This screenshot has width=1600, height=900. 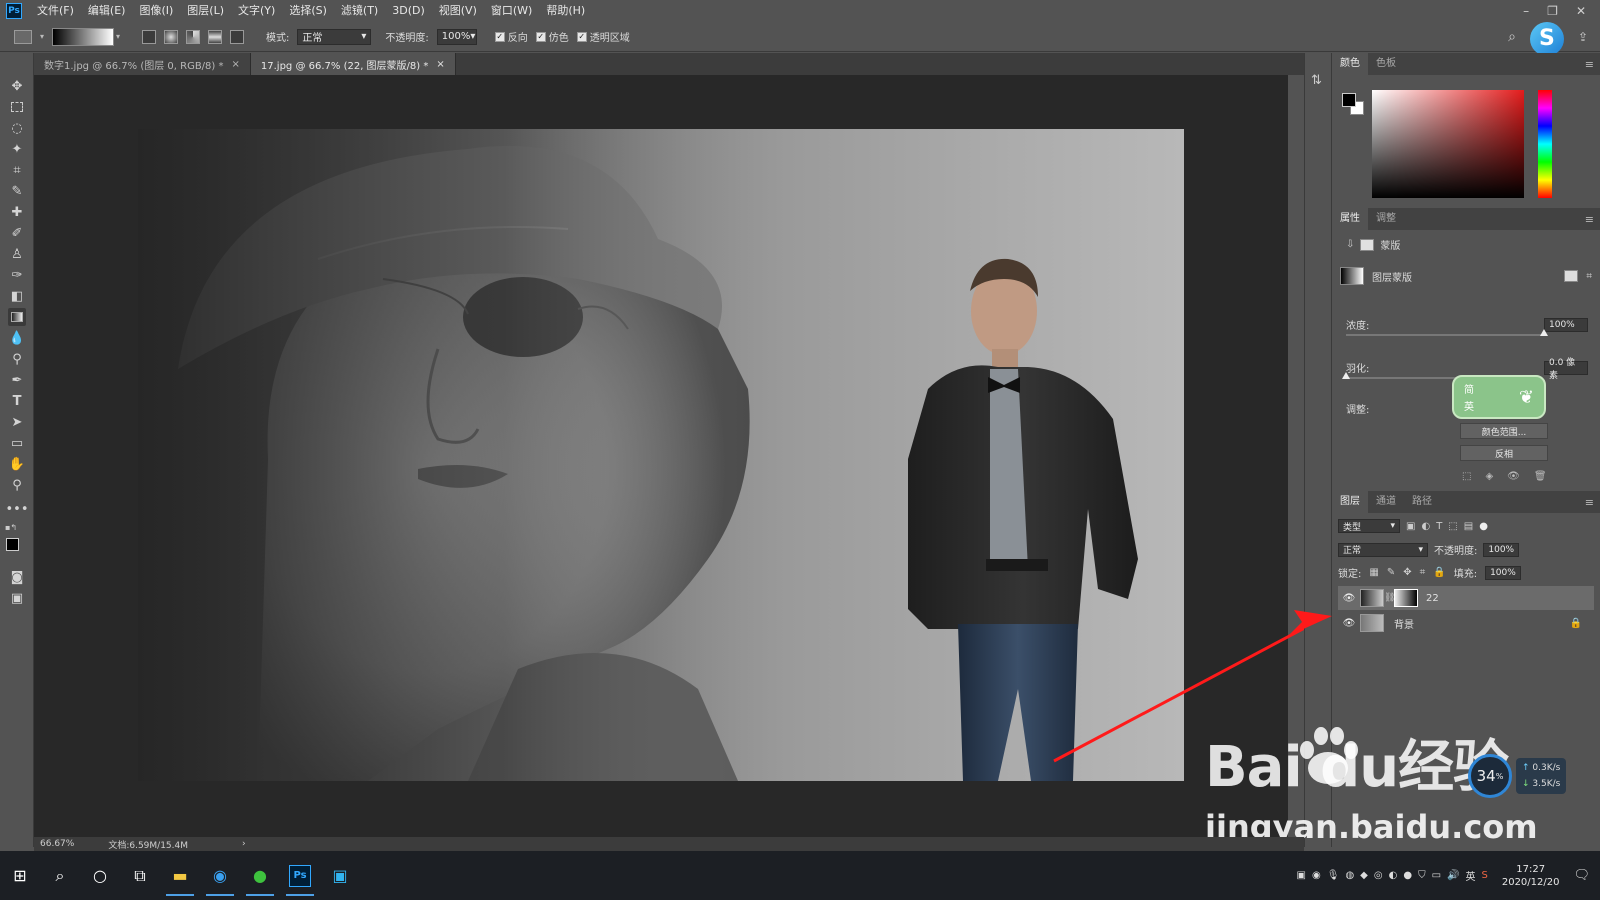 I want to click on tray-app-icon: ▣, so click(x=1301, y=875).